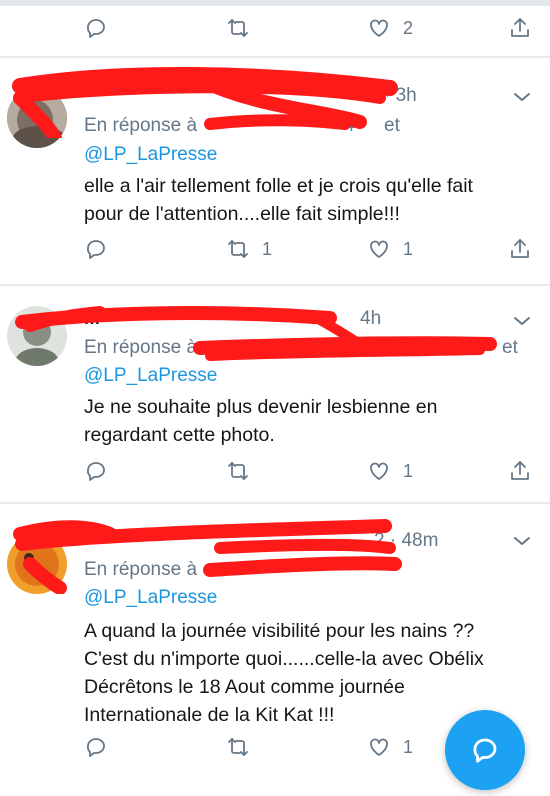 This screenshot has width=550, height=796. Describe the element at coordinates (408, 27) in the screenshot. I see `like-count: 2` at that location.